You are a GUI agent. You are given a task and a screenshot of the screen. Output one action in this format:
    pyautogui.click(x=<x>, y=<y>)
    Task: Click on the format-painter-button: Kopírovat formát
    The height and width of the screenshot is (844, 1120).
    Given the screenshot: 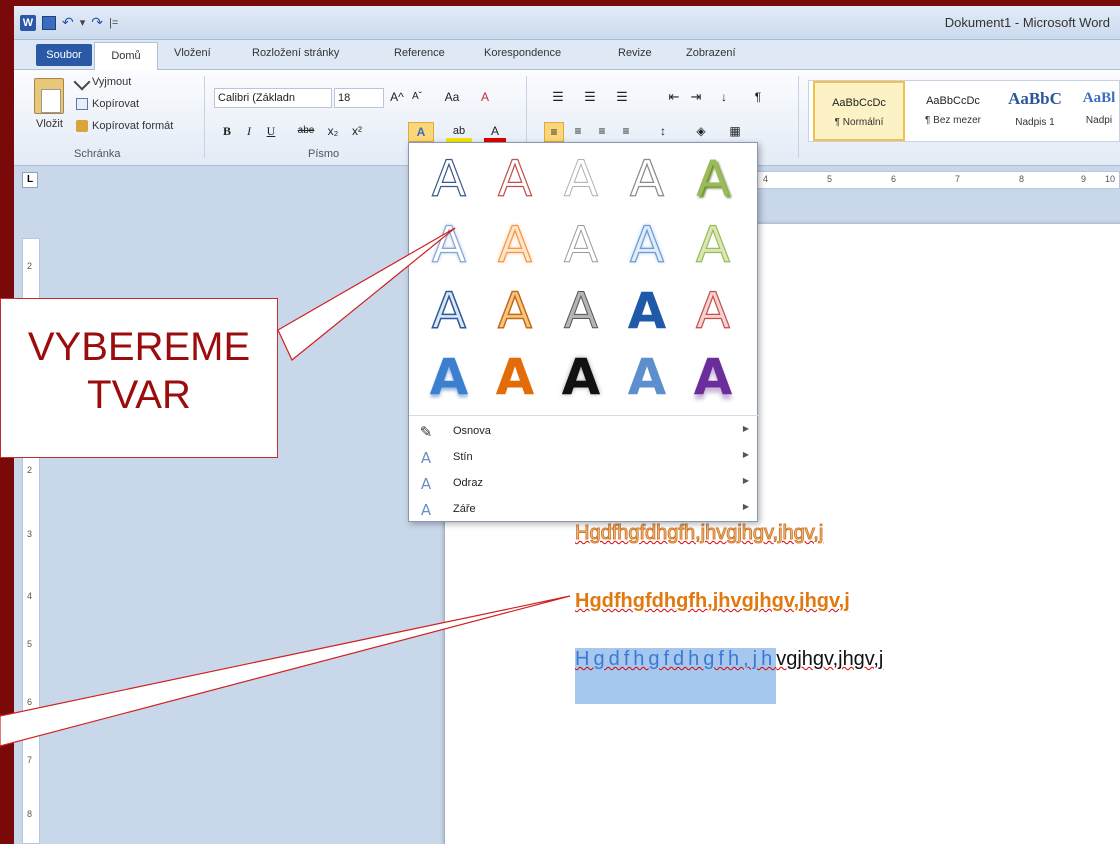 What is the action you would take?
    pyautogui.click(x=124, y=126)
    